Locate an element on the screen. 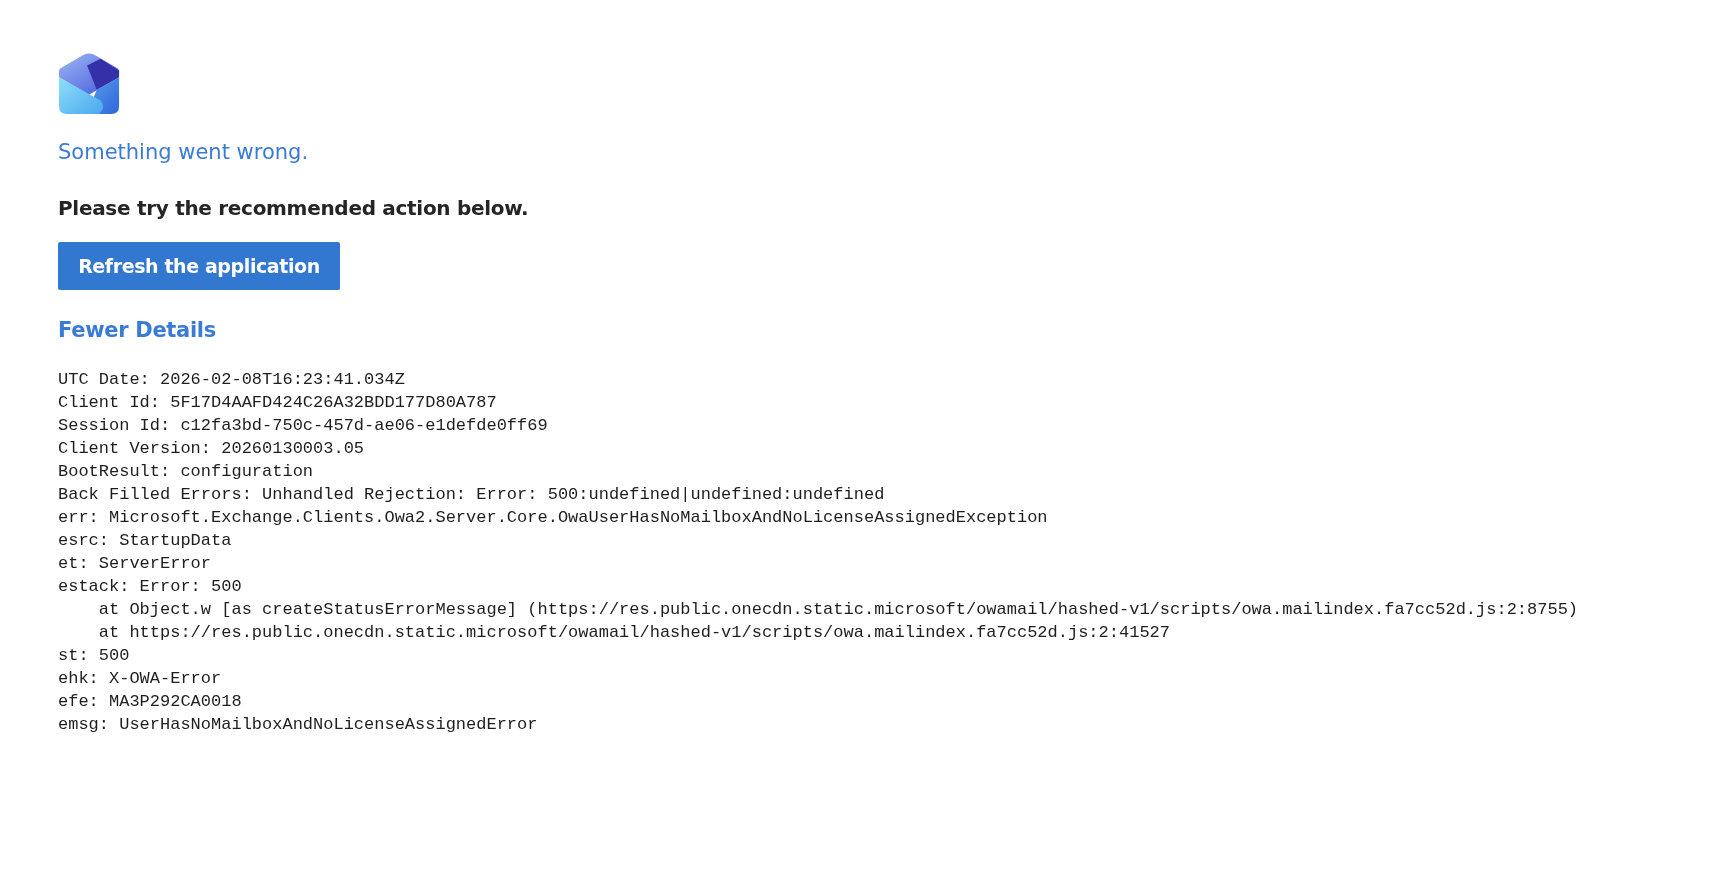 Image resolution: width=1734 pixels, height=876 pixels. detail-line: Session Id: c12fa3bd-750c-457d-ae06-e1defde0ff69 is located at coordinates (303, 426).